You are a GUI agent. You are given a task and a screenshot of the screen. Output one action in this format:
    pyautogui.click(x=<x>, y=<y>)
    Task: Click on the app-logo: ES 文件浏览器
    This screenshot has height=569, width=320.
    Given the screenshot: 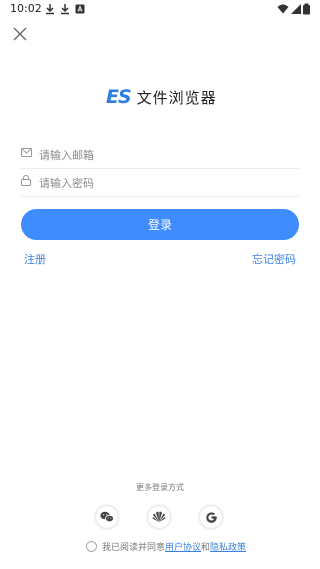 What is the action you would take?
    pyautogui.click(x=161, y=97)
    